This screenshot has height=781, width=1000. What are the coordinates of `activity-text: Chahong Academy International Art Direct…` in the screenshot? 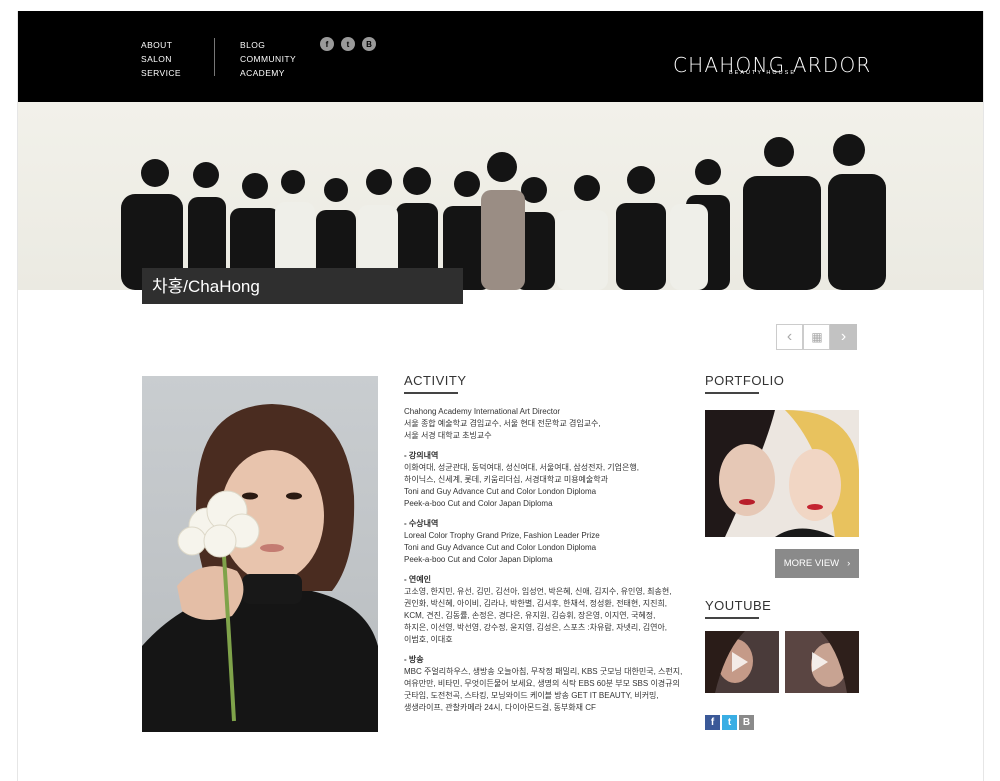 It's located at (546, 560).